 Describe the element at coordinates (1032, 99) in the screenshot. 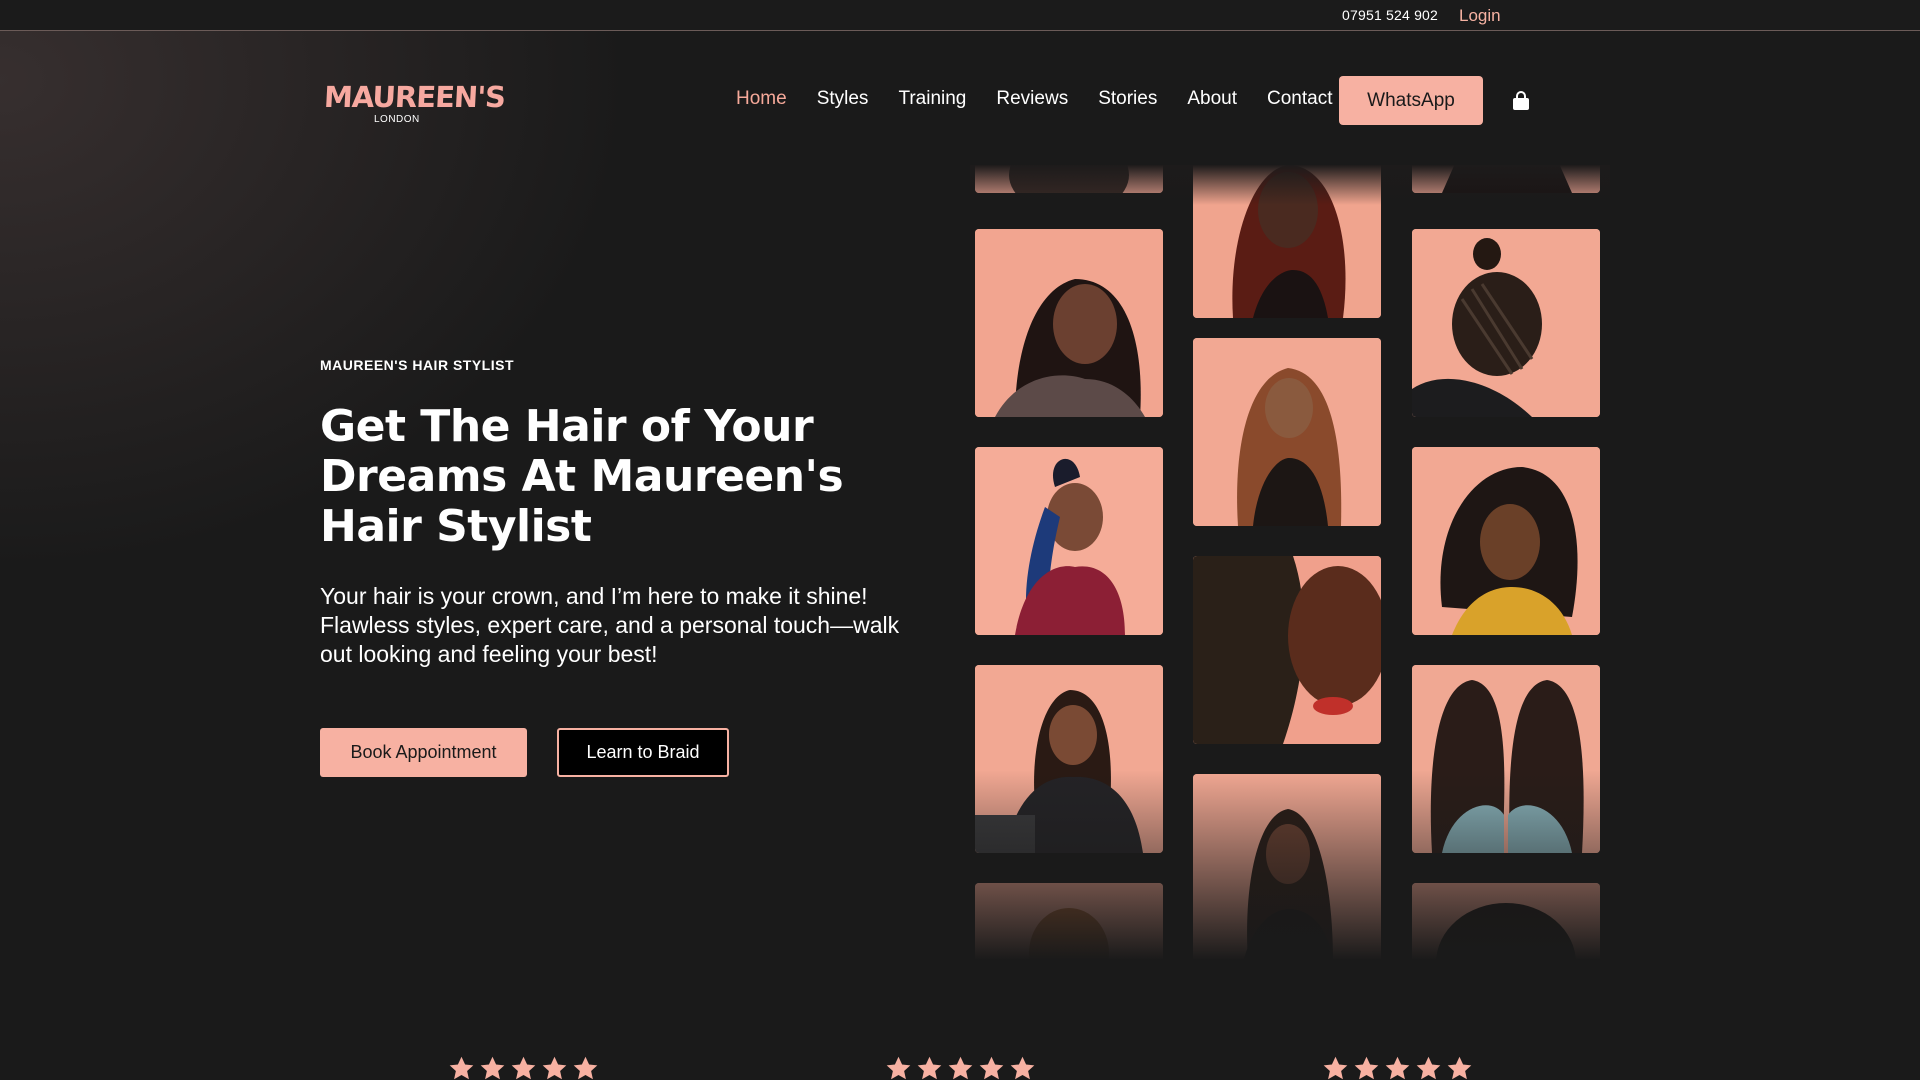

I see `nav-reviews: Reviews` at that location.